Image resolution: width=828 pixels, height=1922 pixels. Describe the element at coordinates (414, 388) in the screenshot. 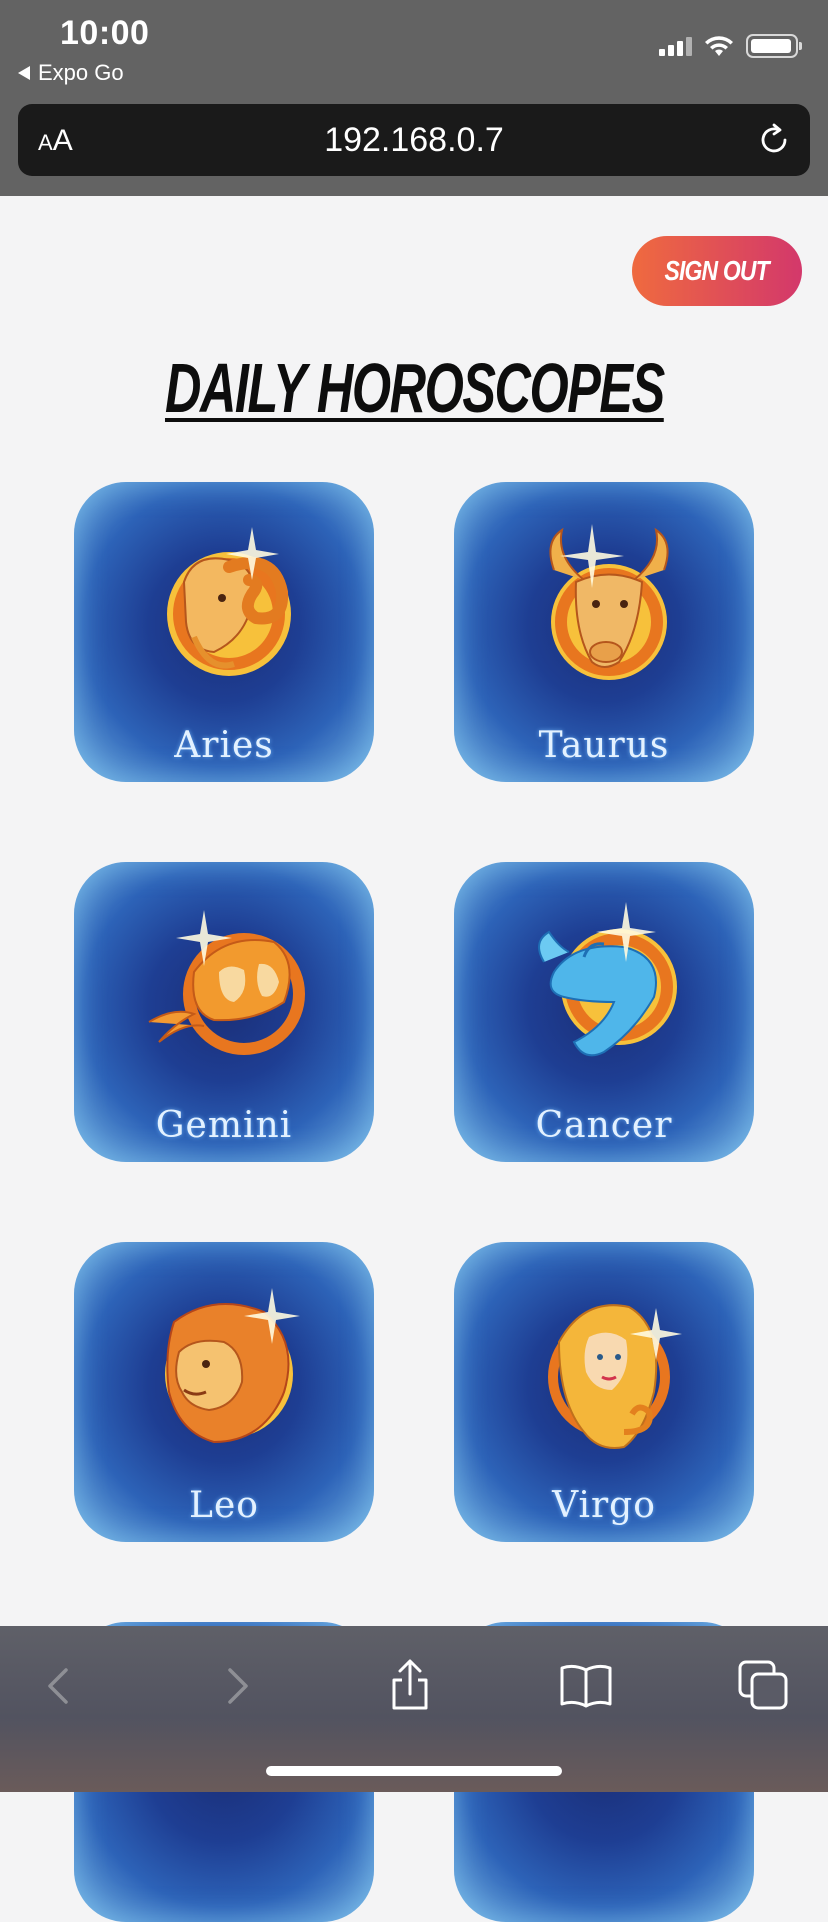

I see `page-title: DAILY HOROSCOPES` at that location.